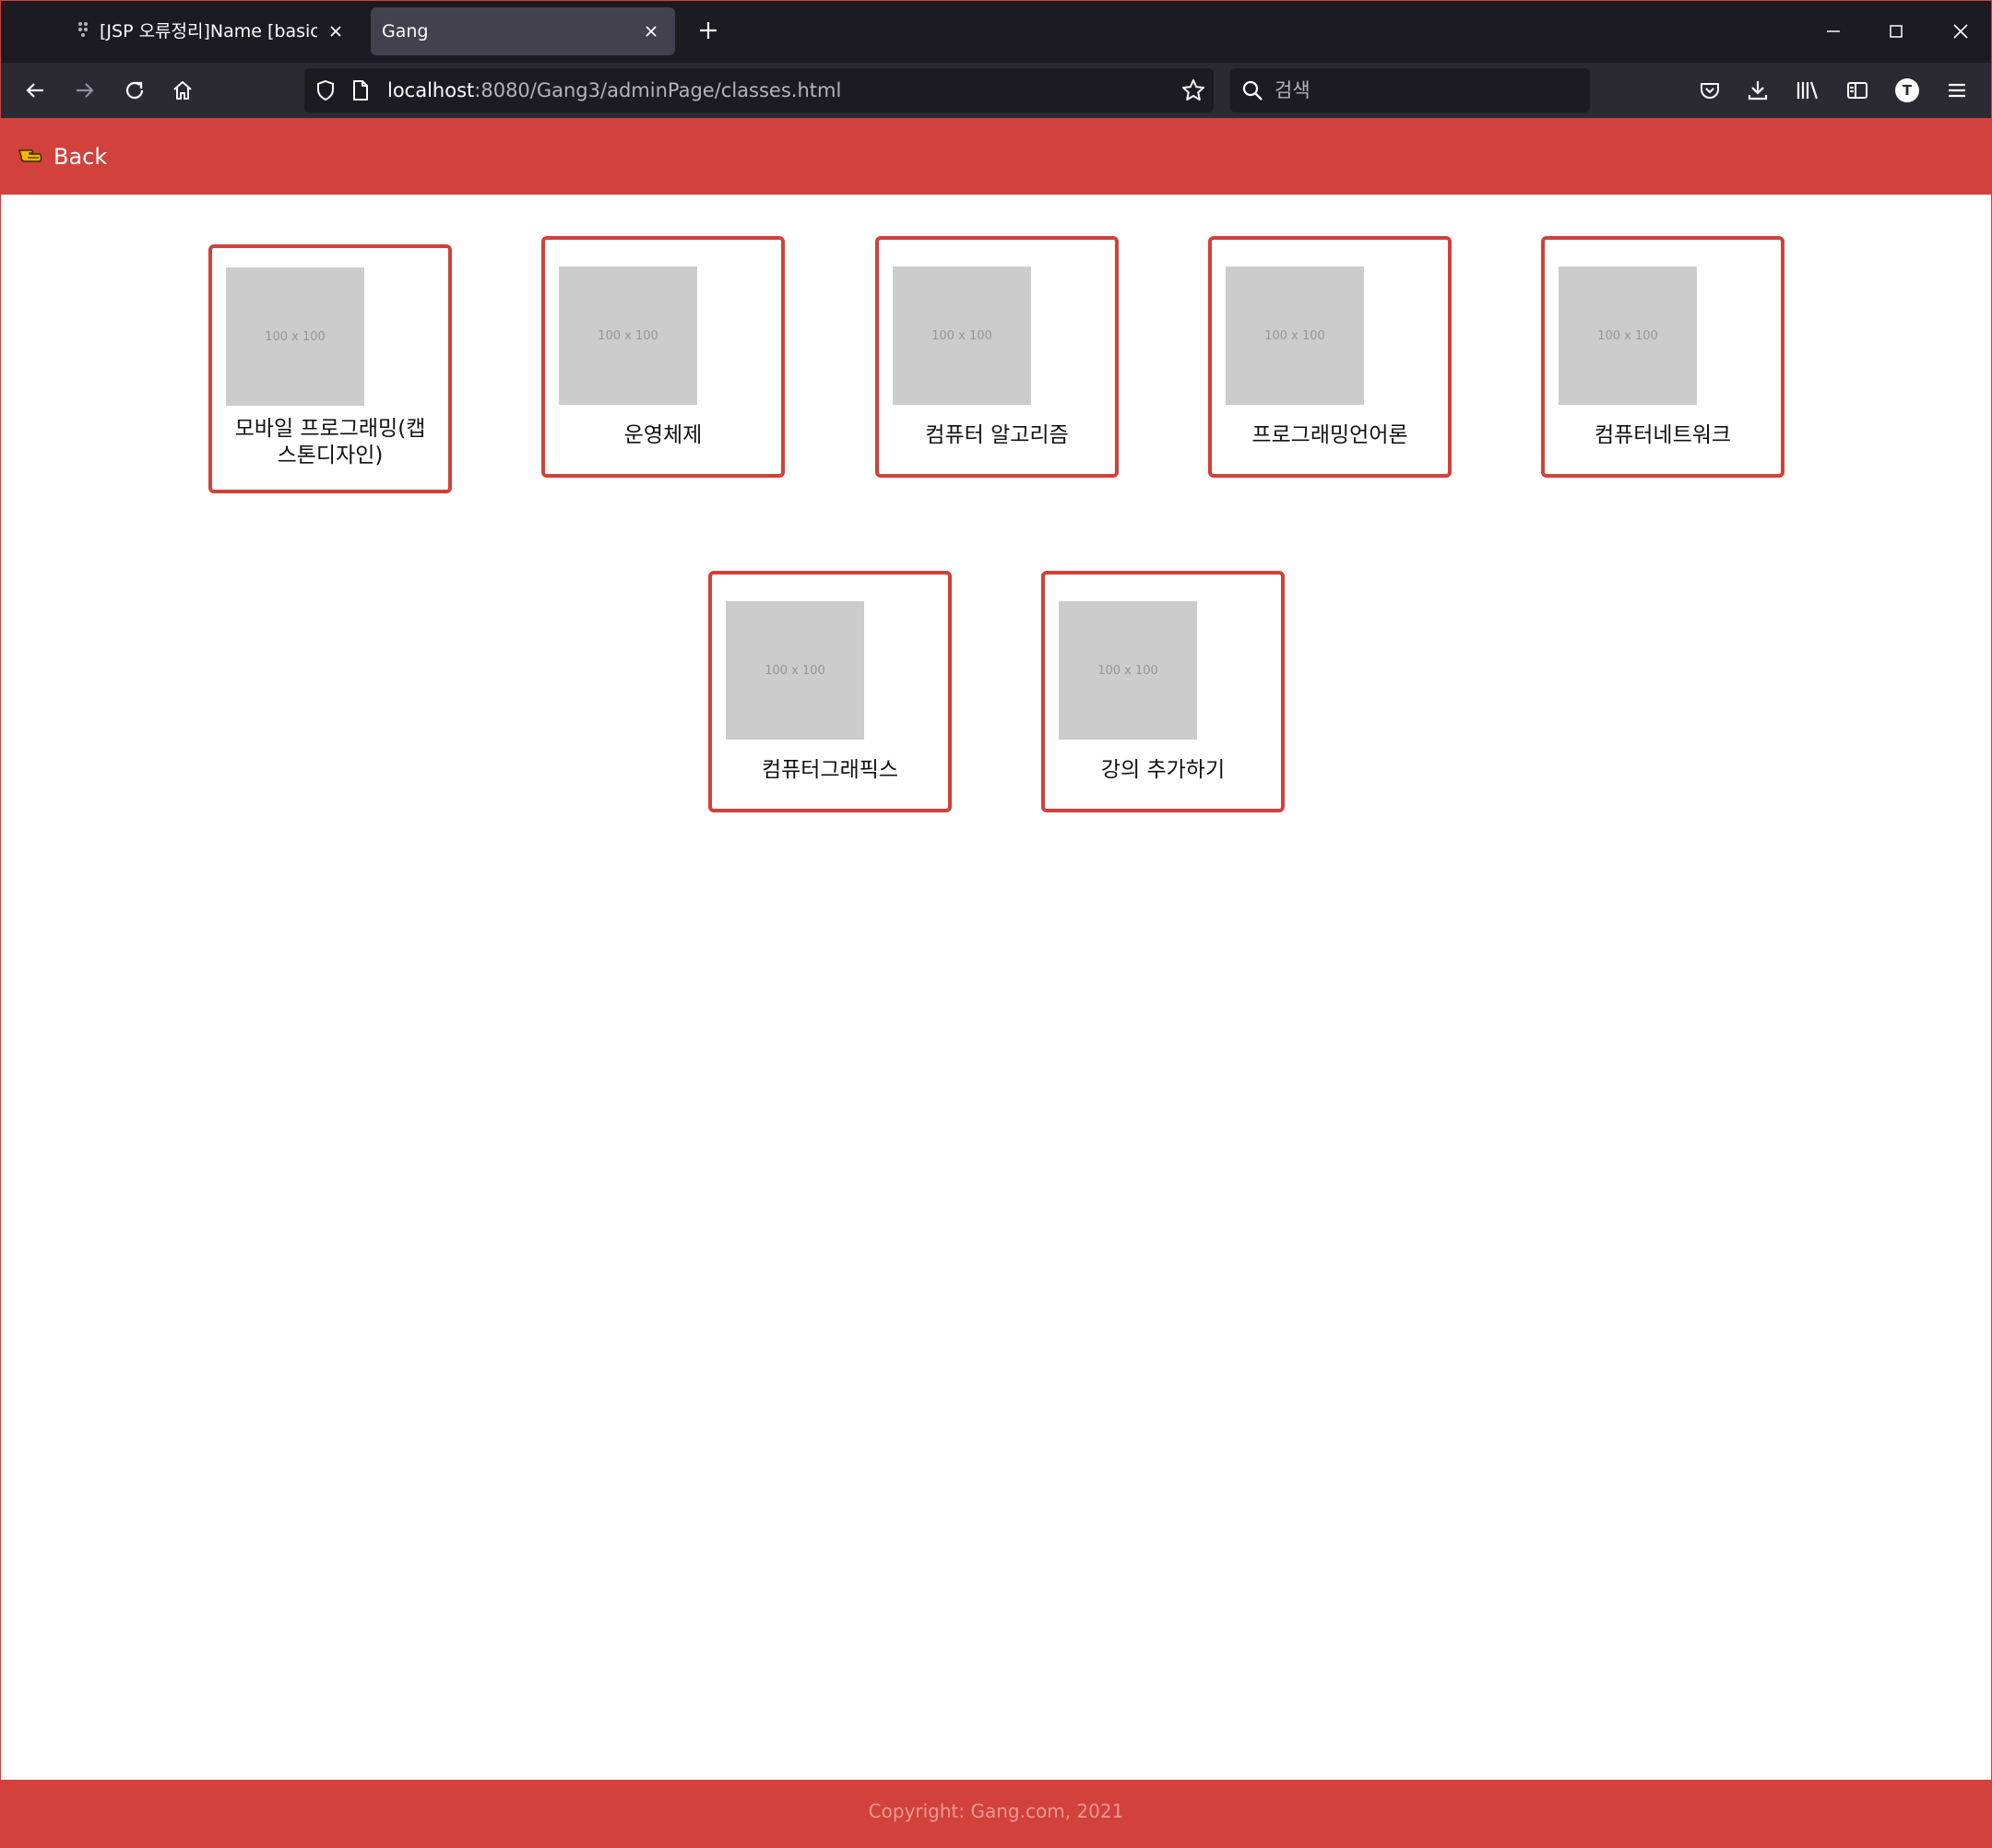 The width and height of the screenshot is (1992, 1848). I want to click on minimize-button, so click(1833, 32).